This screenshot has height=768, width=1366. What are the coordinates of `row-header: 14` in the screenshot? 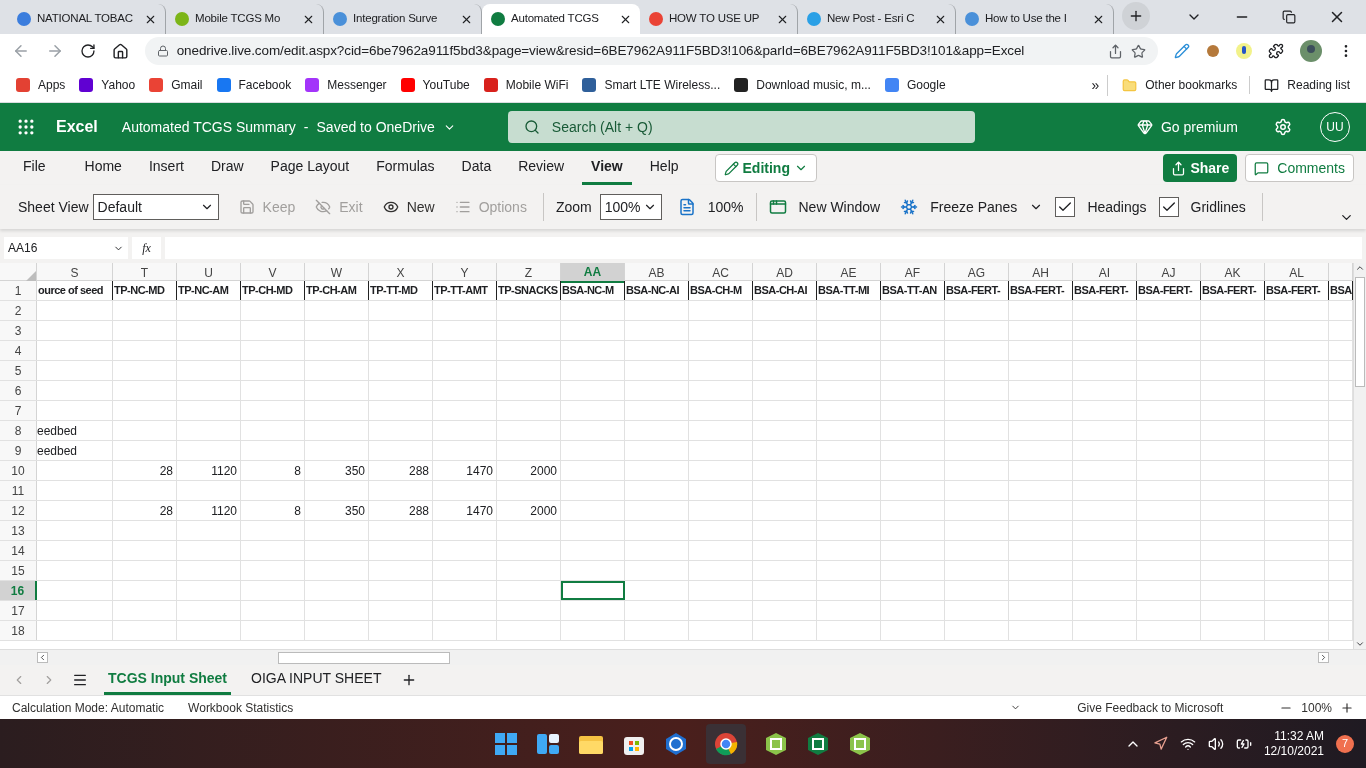 It's located at (18, 550).